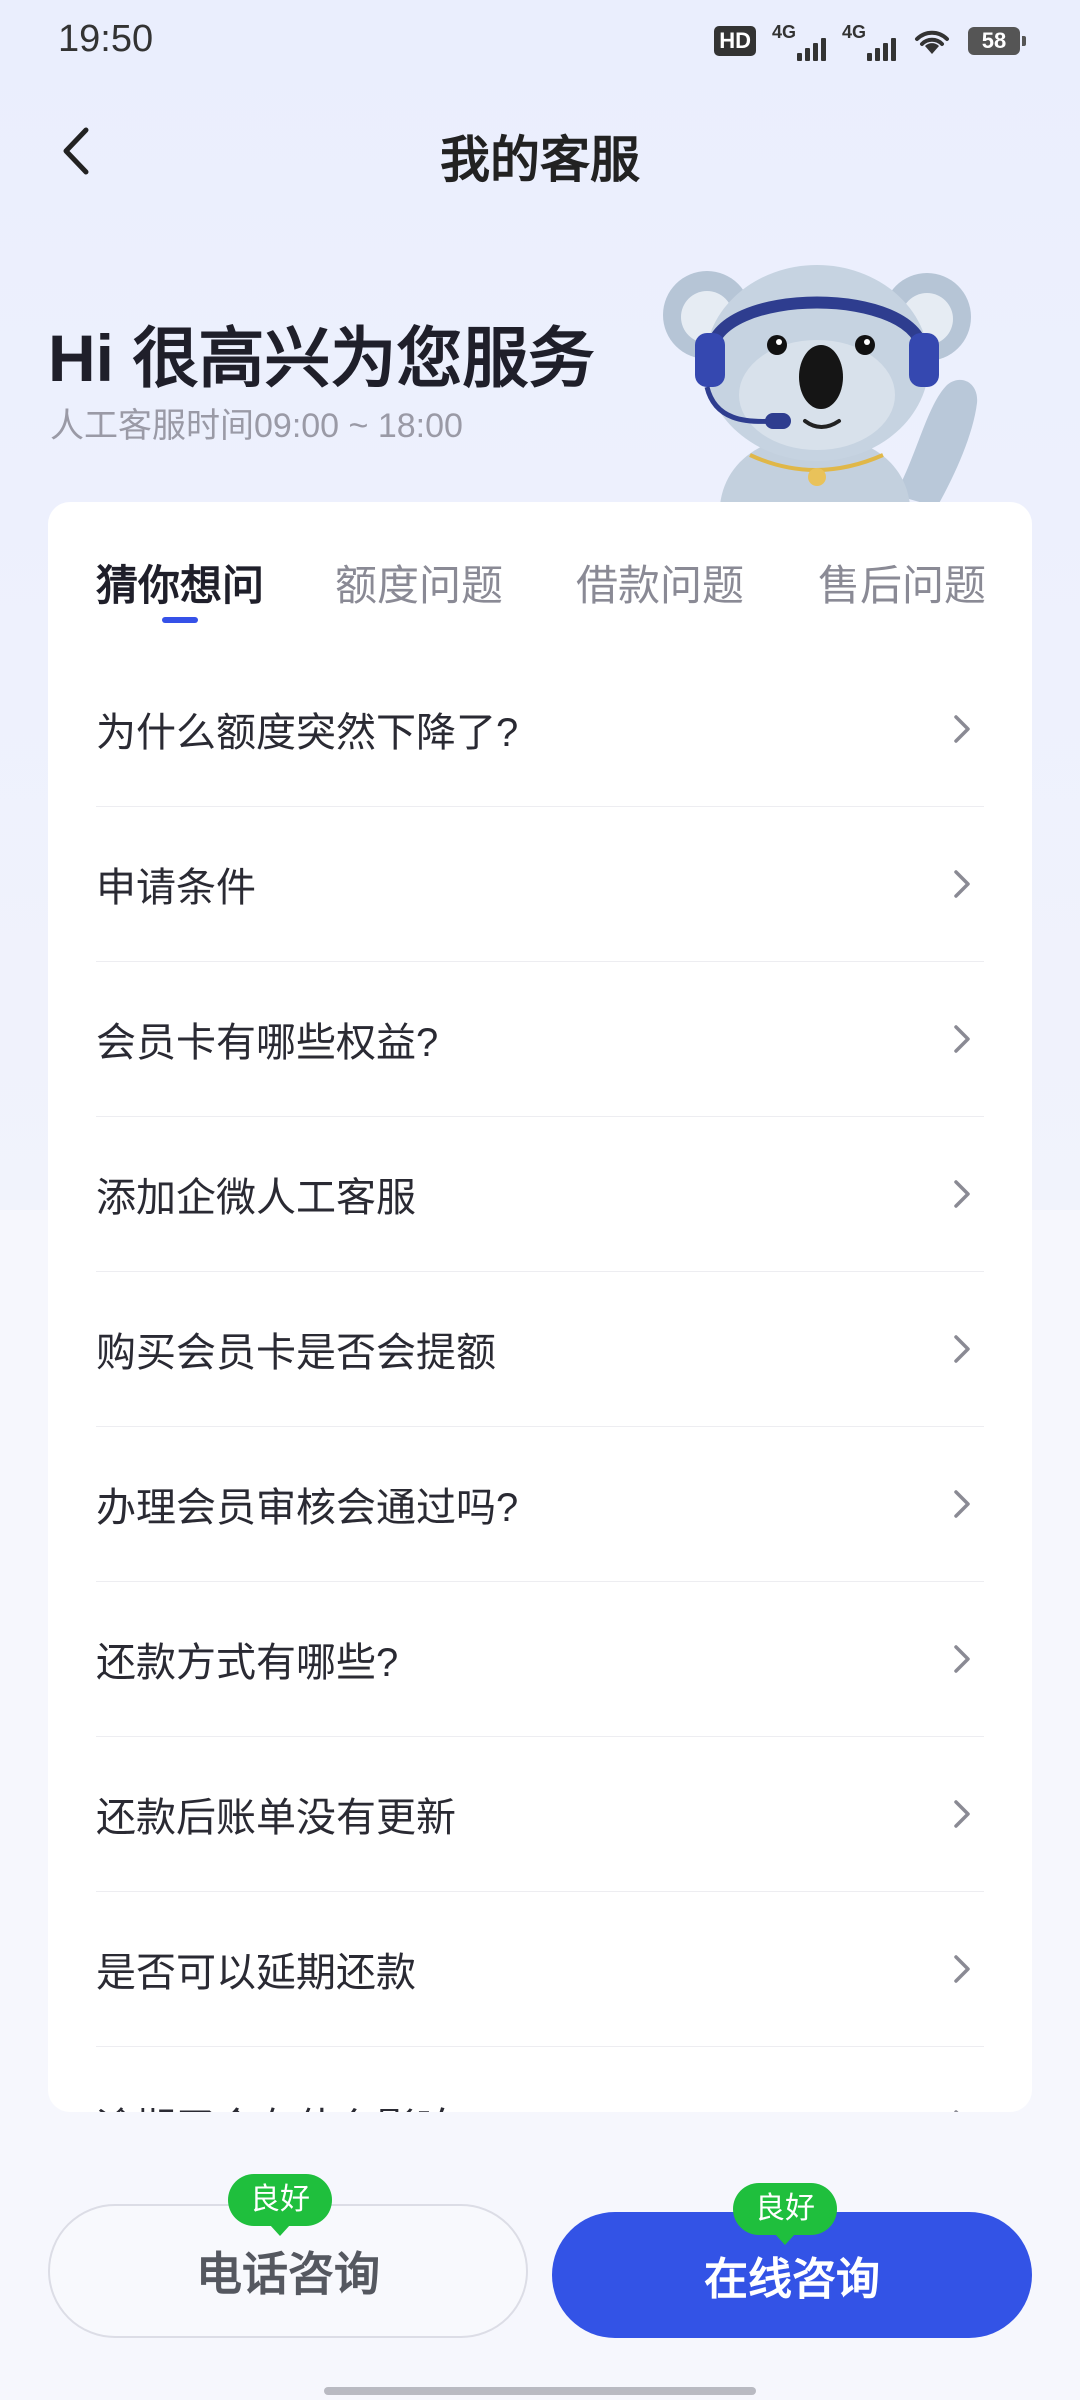 This screenshot has height=2400, width=1080. Describe the element at coordinates (307, 1508) in the screenshot. I see `faq-question: 办理会员审核会通过吗?` at that location.